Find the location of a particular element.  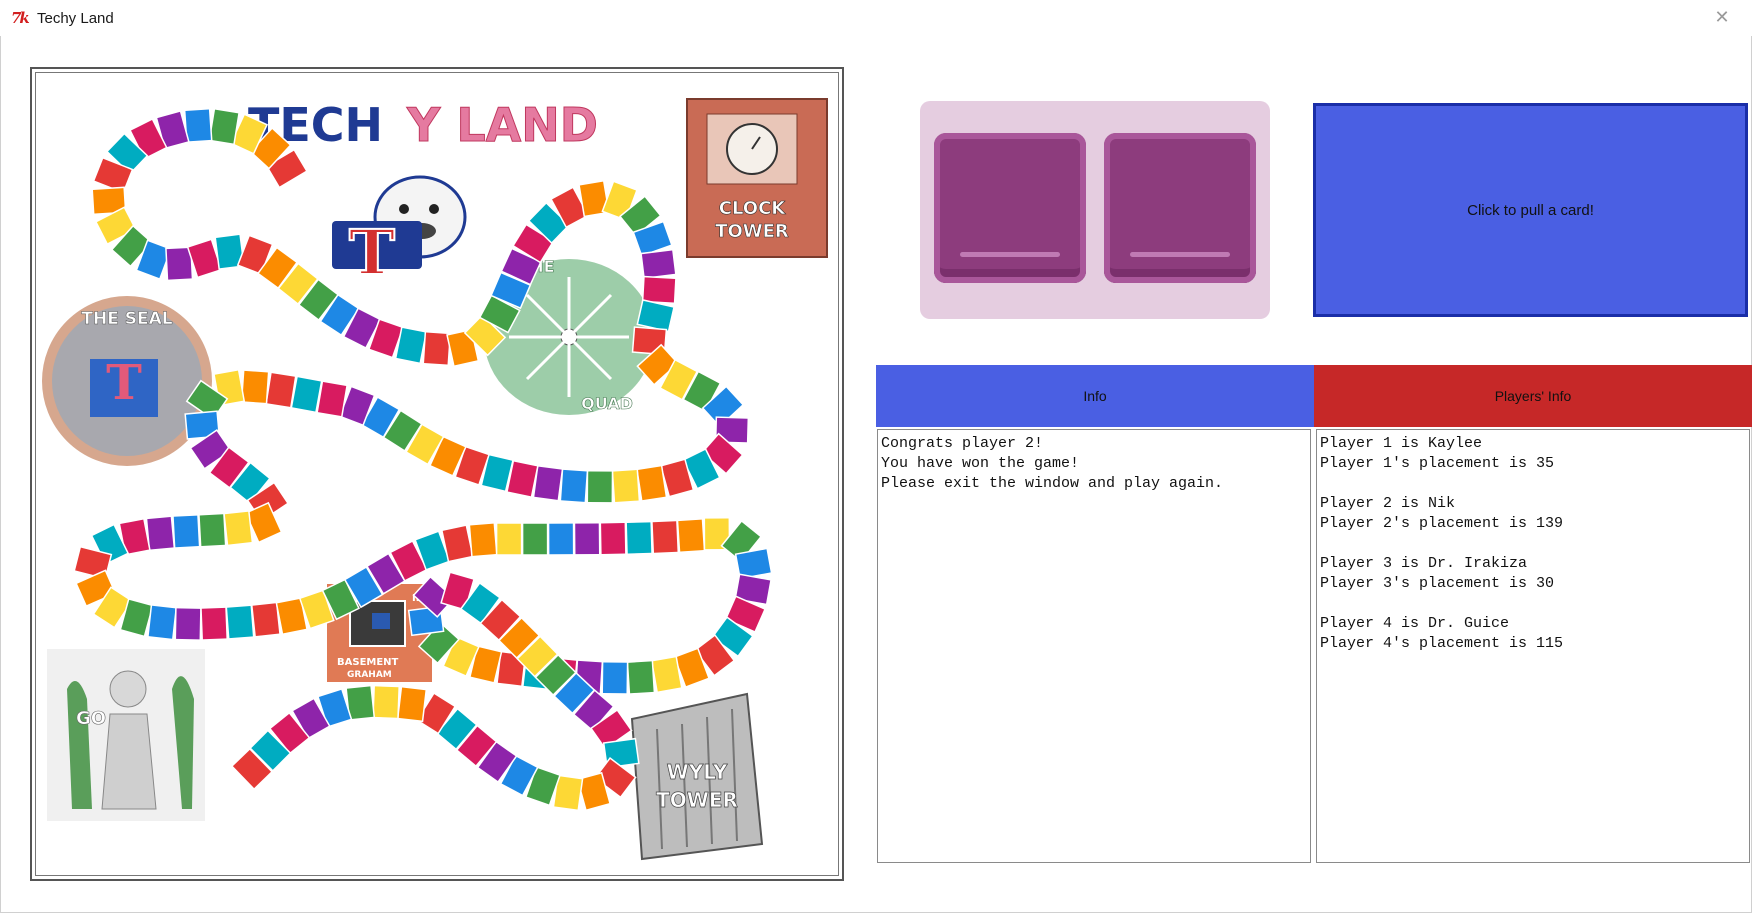

player-line: Player 2's placement is 139 is located at coordinates (1442, 523).